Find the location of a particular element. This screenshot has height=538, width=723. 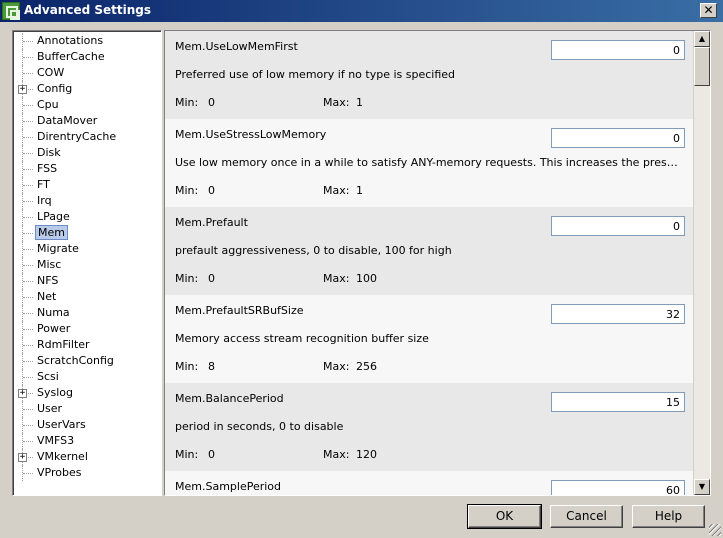

title-bar: Advanced Settings ✕ is located at coordinates (361, 11).